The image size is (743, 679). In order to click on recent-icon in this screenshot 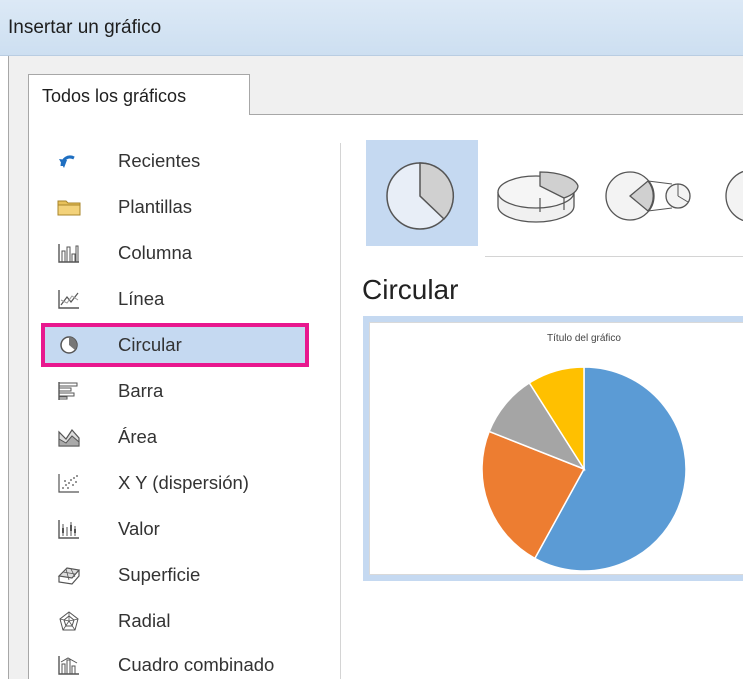, I will do `click(69, 161)`.